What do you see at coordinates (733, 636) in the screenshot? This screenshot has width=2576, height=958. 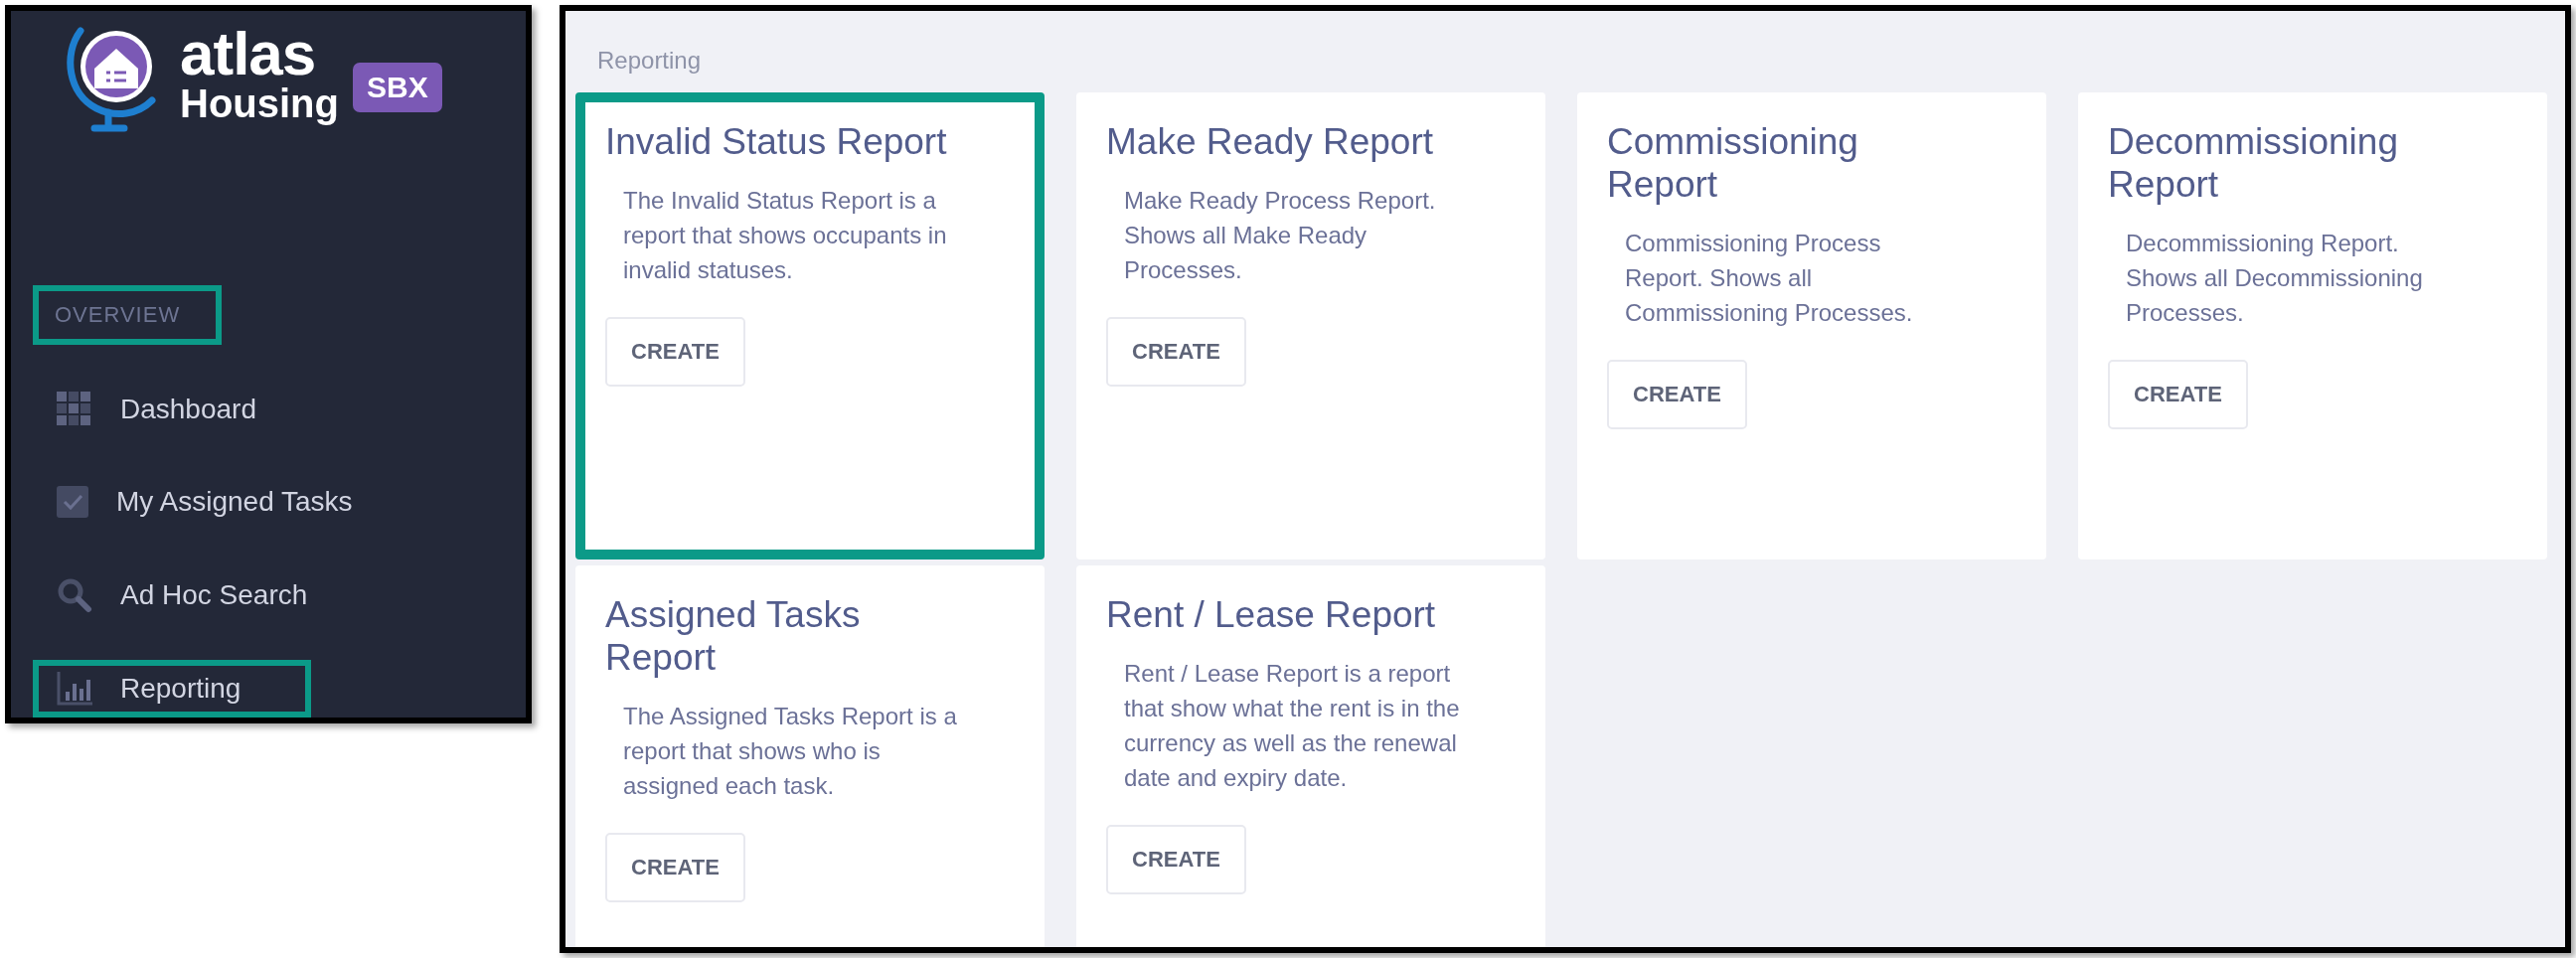 I see `card-title: Assigned Tasks Report` at bounding box center [733, 636].